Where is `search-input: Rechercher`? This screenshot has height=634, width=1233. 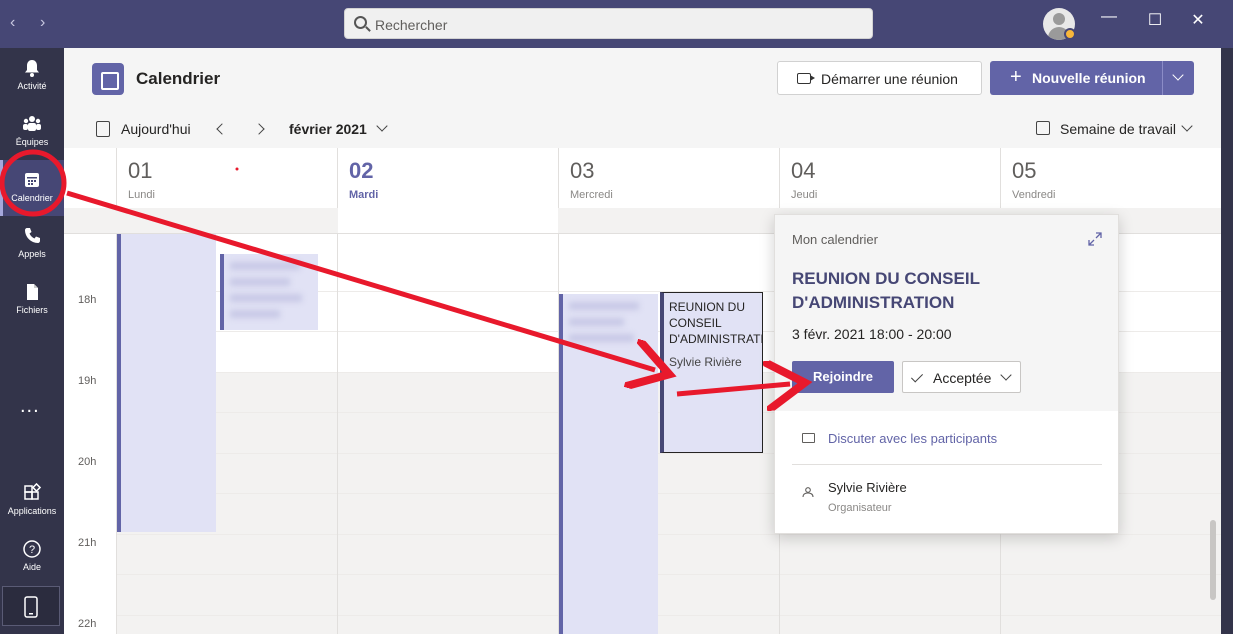
search-input: Rechercher is located at coordinates (608, 23).